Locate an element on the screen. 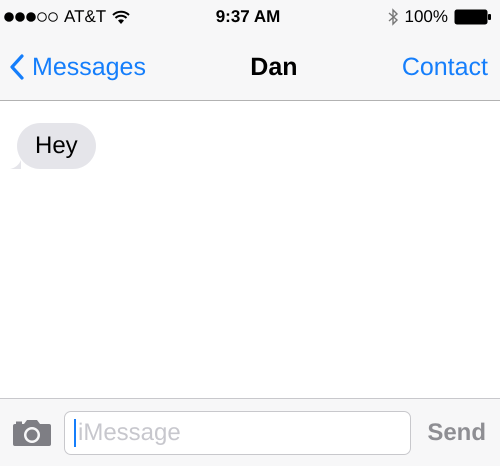 This screenshot has height=466, width=500. battery-icon is located at coordinates (473, 17).